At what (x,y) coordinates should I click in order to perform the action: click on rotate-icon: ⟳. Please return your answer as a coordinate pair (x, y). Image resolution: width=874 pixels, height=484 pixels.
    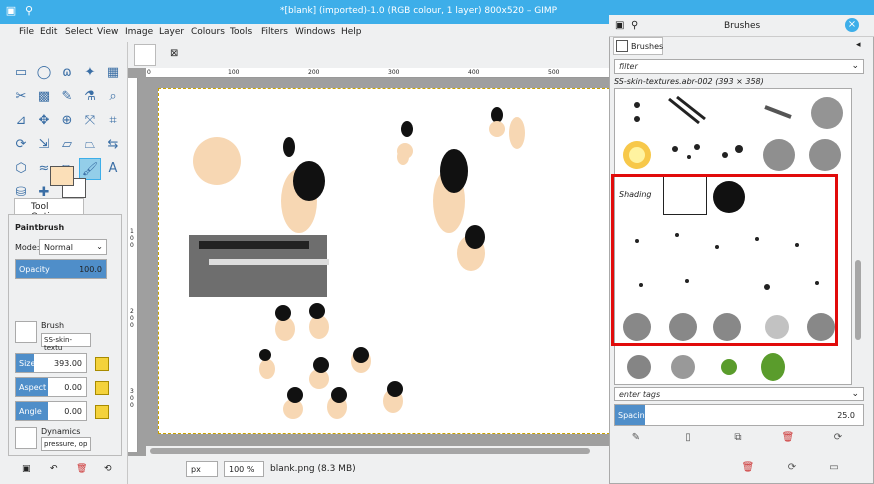
    Looking at the image, I should click on (21, 145).